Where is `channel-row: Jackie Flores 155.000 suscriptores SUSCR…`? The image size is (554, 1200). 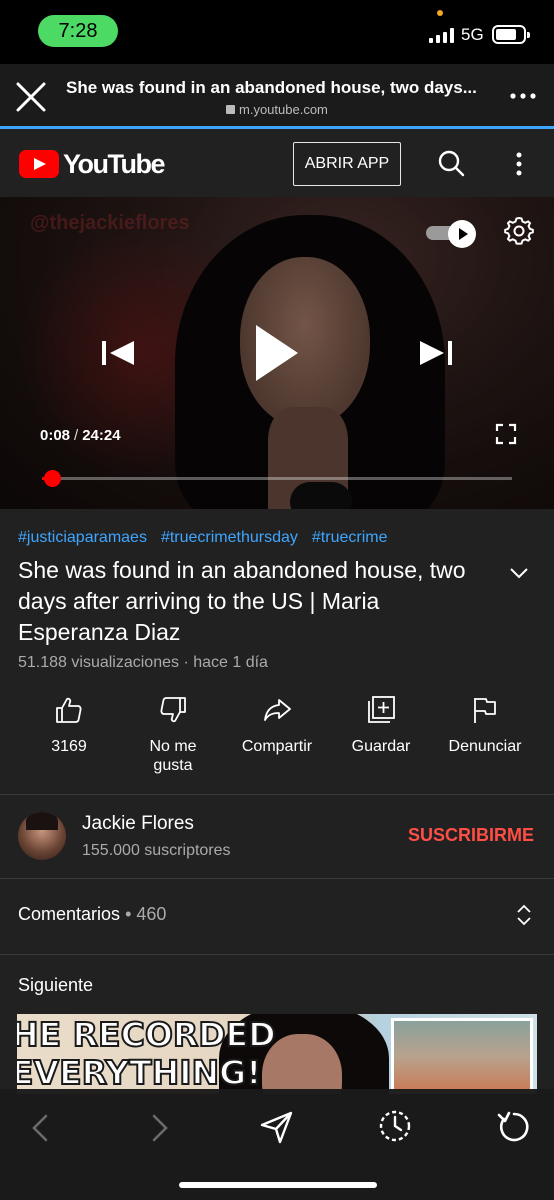 channel-row: Jackie Flores 155.000 suscriptores SUSCR… is located at coordinates (277, 836).